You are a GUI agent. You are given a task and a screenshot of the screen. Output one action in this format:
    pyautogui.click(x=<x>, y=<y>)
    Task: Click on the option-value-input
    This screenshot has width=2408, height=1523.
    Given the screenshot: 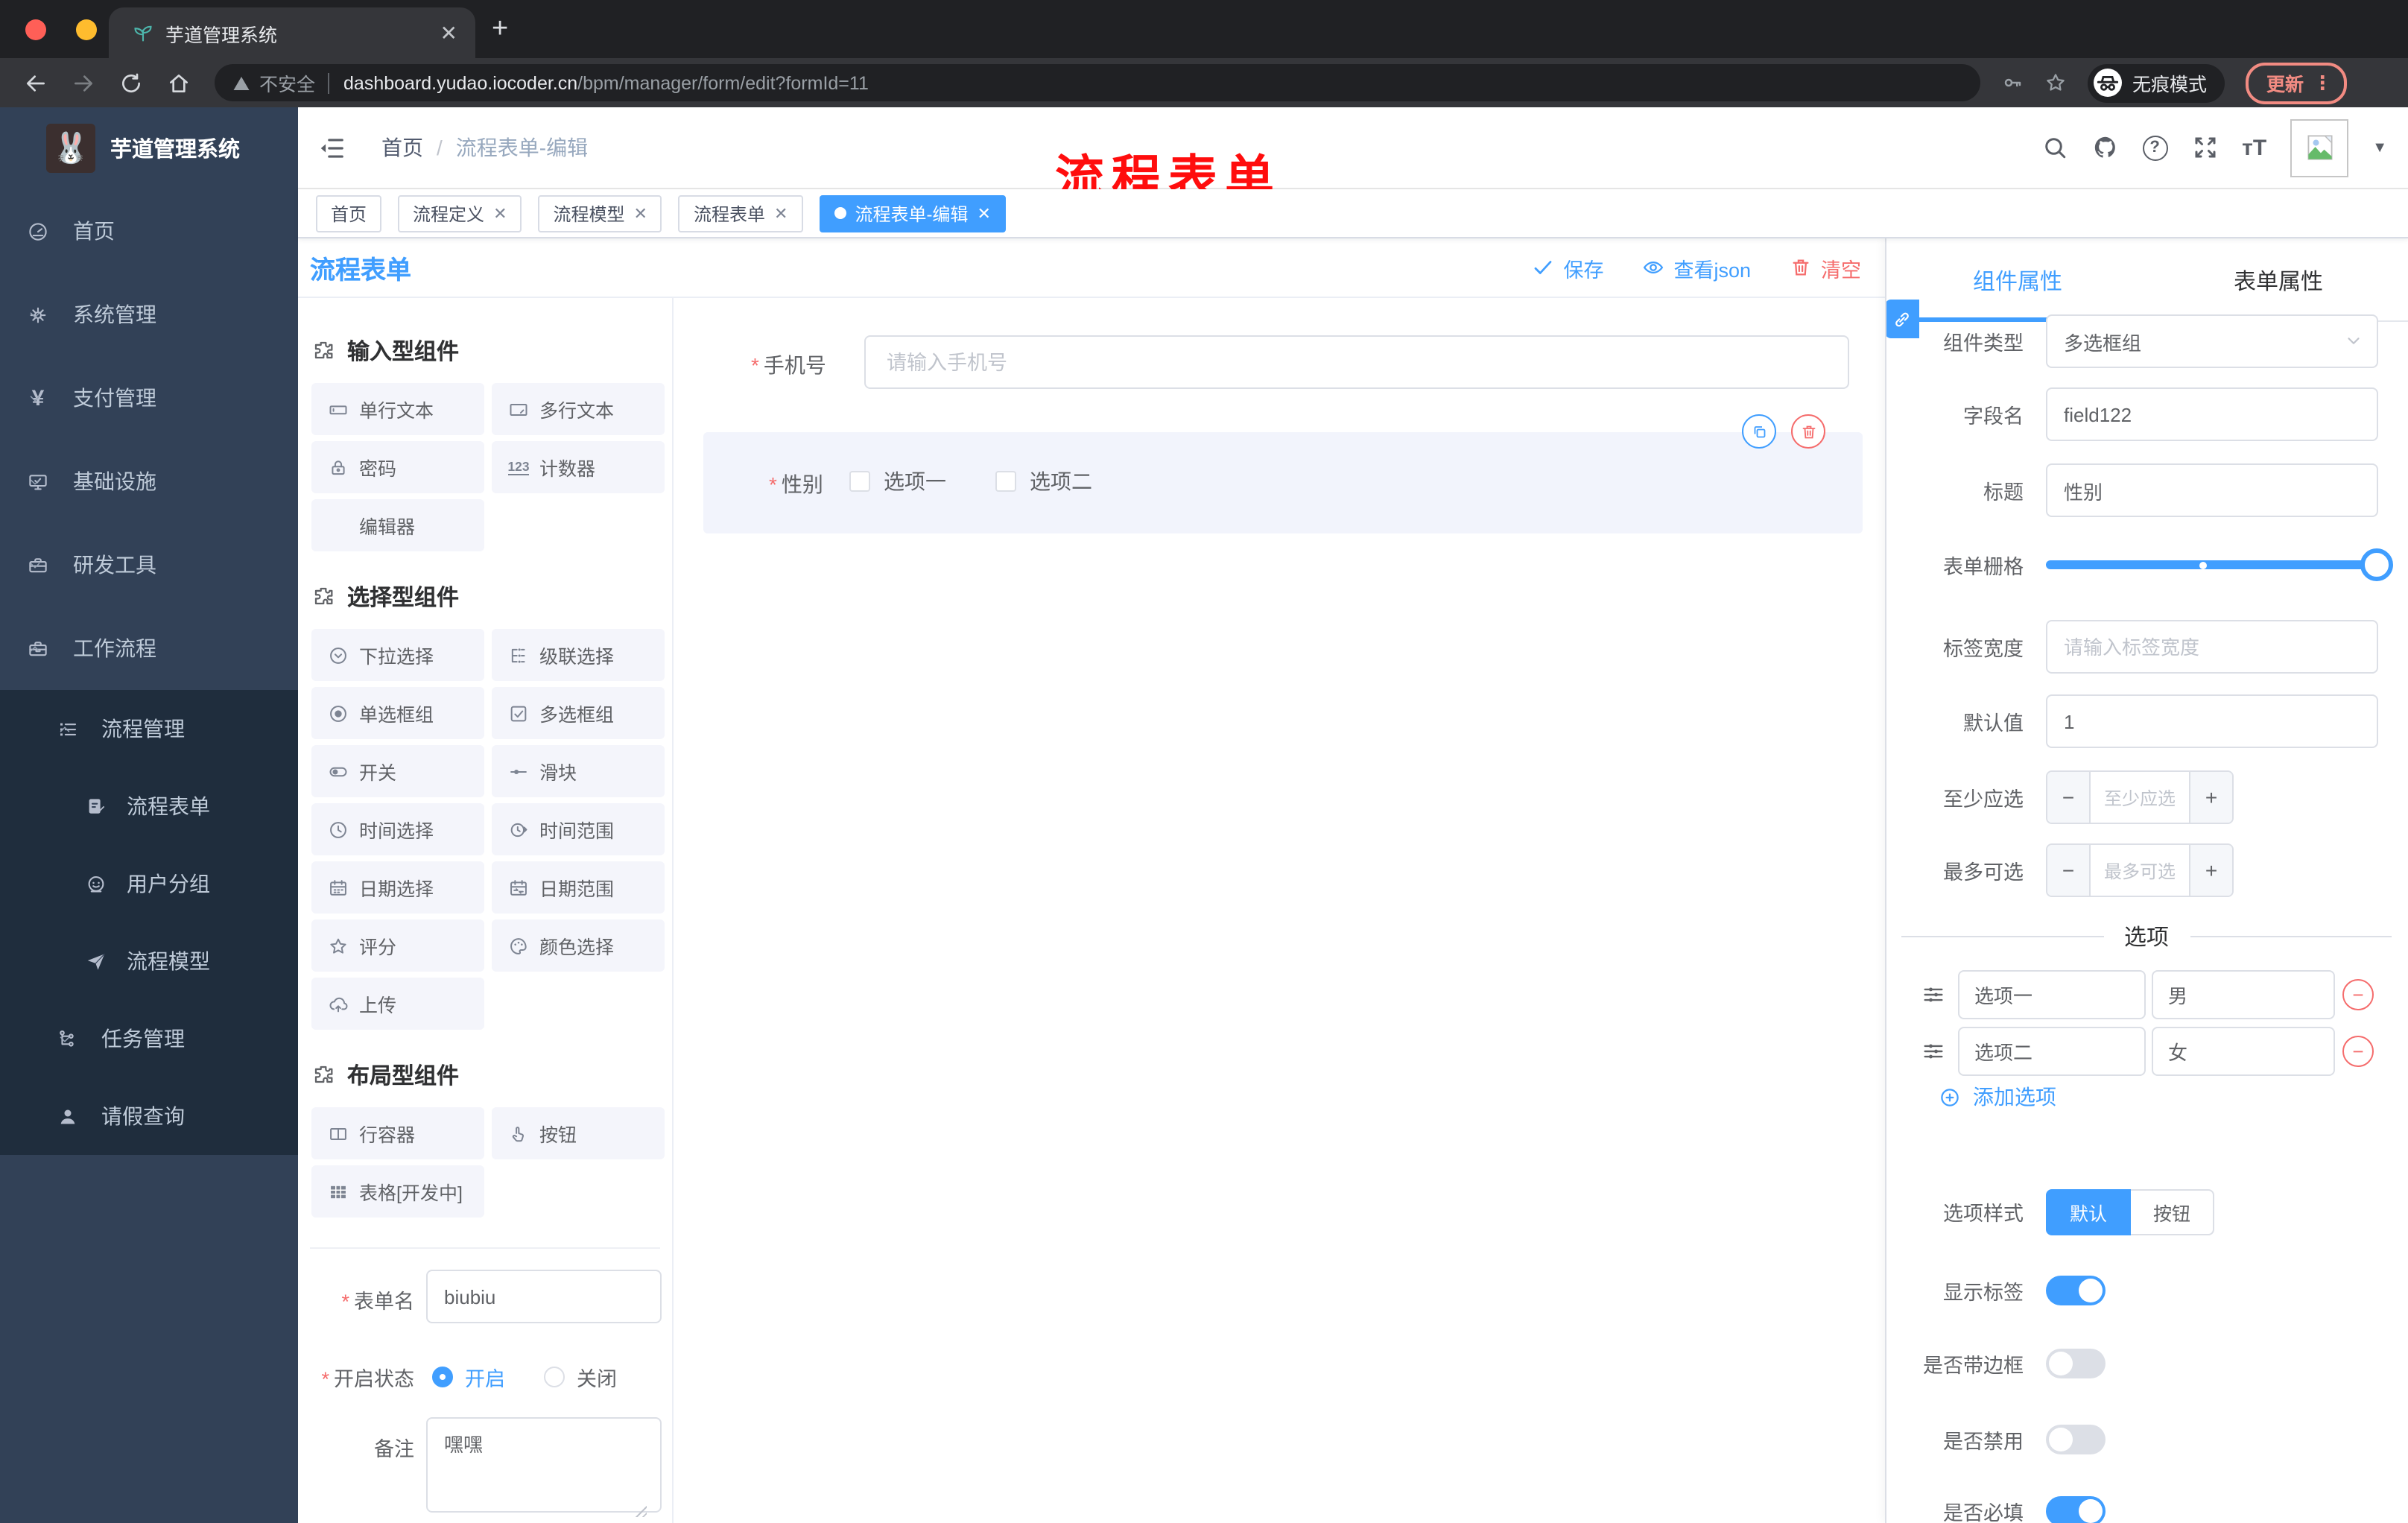 What is the action you would take?
    pyautogui.click(x=2243, y=1050)
    